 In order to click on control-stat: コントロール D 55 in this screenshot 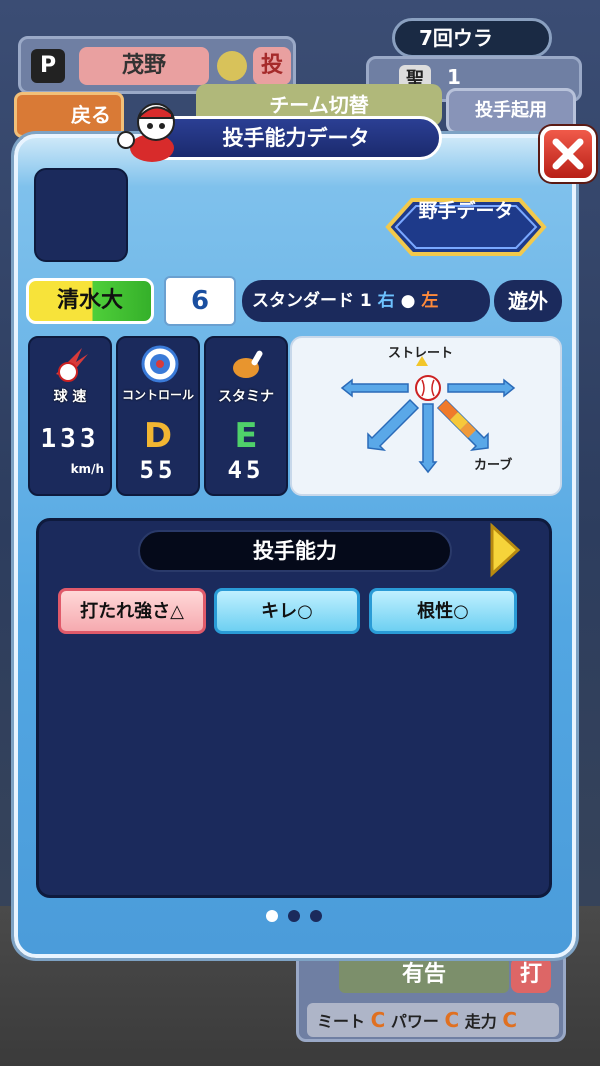, I will do `click(158, 416)`.